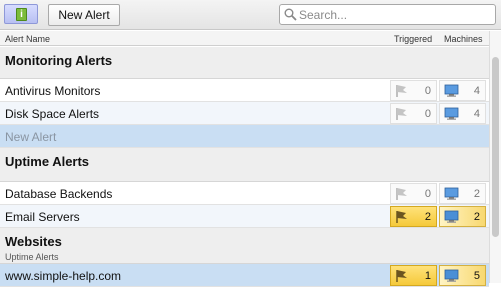 The width and height of the screenshot is (501, 287). I want to click on new-alert-row: New Alert, so click(244, 136).